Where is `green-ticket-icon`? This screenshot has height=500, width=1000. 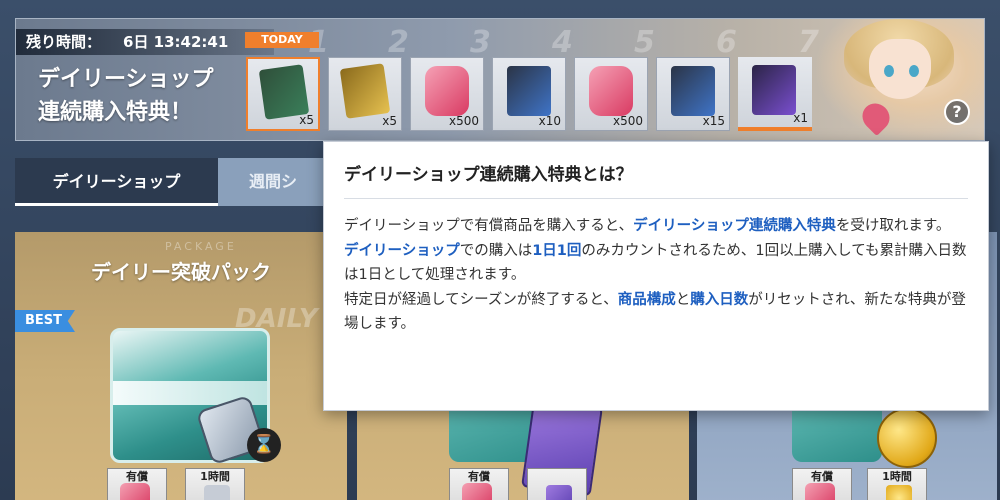 green-ticket-icon is located at coordinates (284, 92).